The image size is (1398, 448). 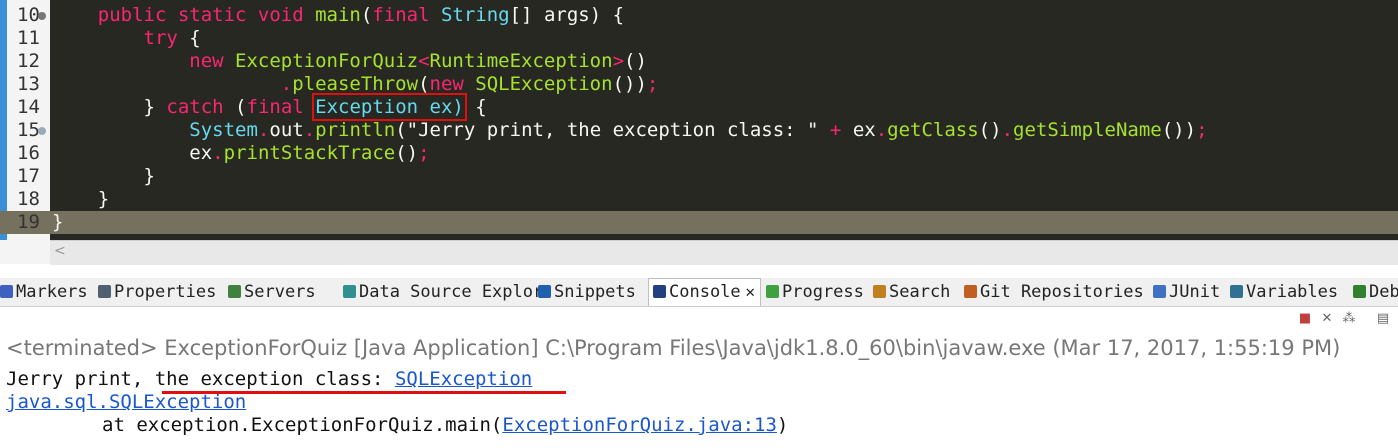 What do you see at coordinates (1383, 319) in the screenshot?
I see `clear-console-icon: ▤` at bounding box center [1383, 319].